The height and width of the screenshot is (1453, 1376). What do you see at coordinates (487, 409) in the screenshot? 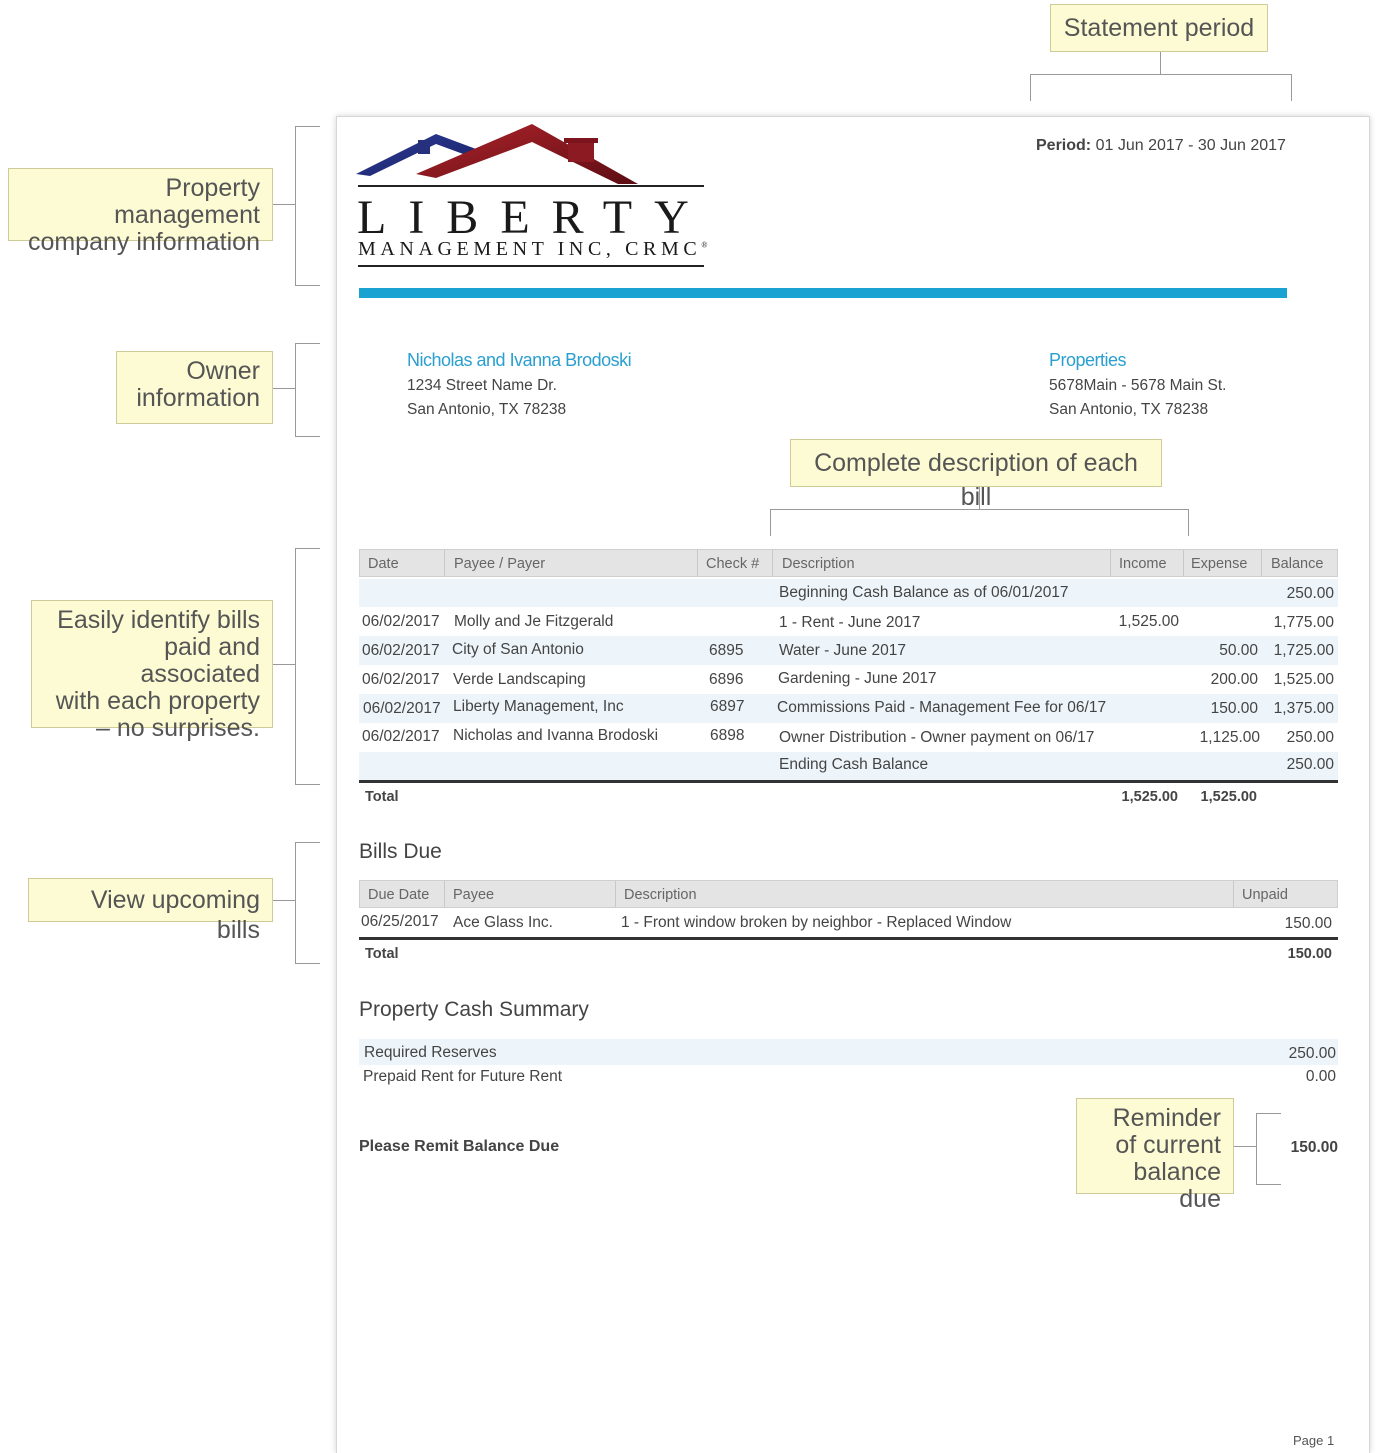
I see `owner-address-line2: San Antonio, TX 78238` at bounding box center [487, 409].